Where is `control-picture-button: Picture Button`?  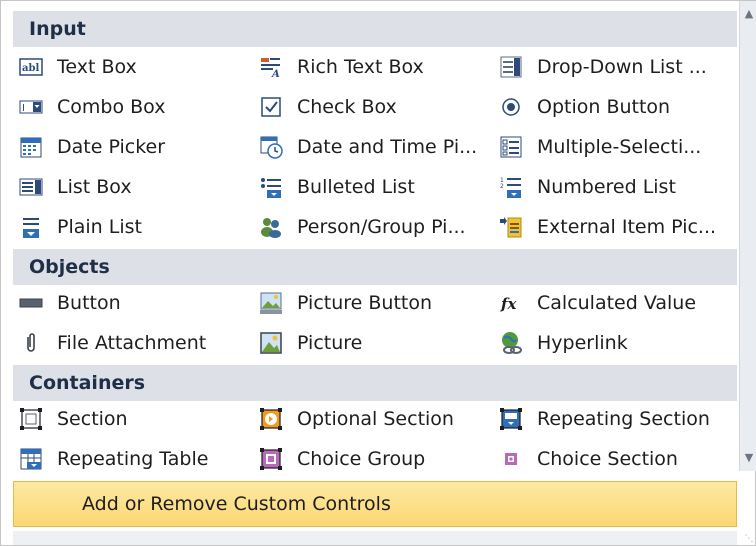 control-picture-button: Picture Button is located at coordinates (375, 303).